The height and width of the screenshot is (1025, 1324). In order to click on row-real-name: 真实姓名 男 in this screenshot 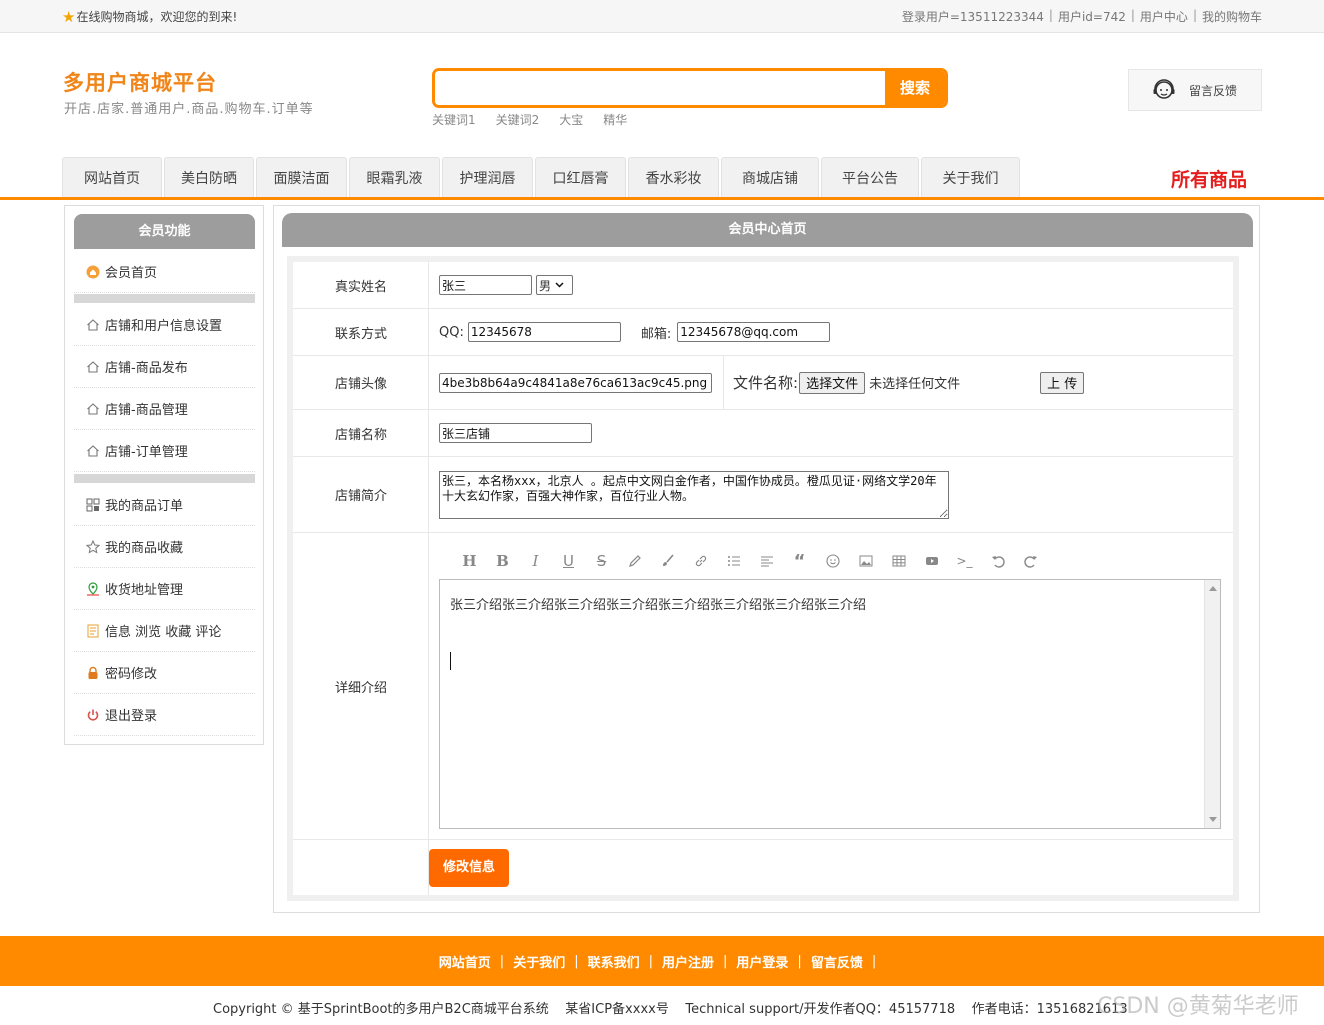, I will do `click(763, 285)`.